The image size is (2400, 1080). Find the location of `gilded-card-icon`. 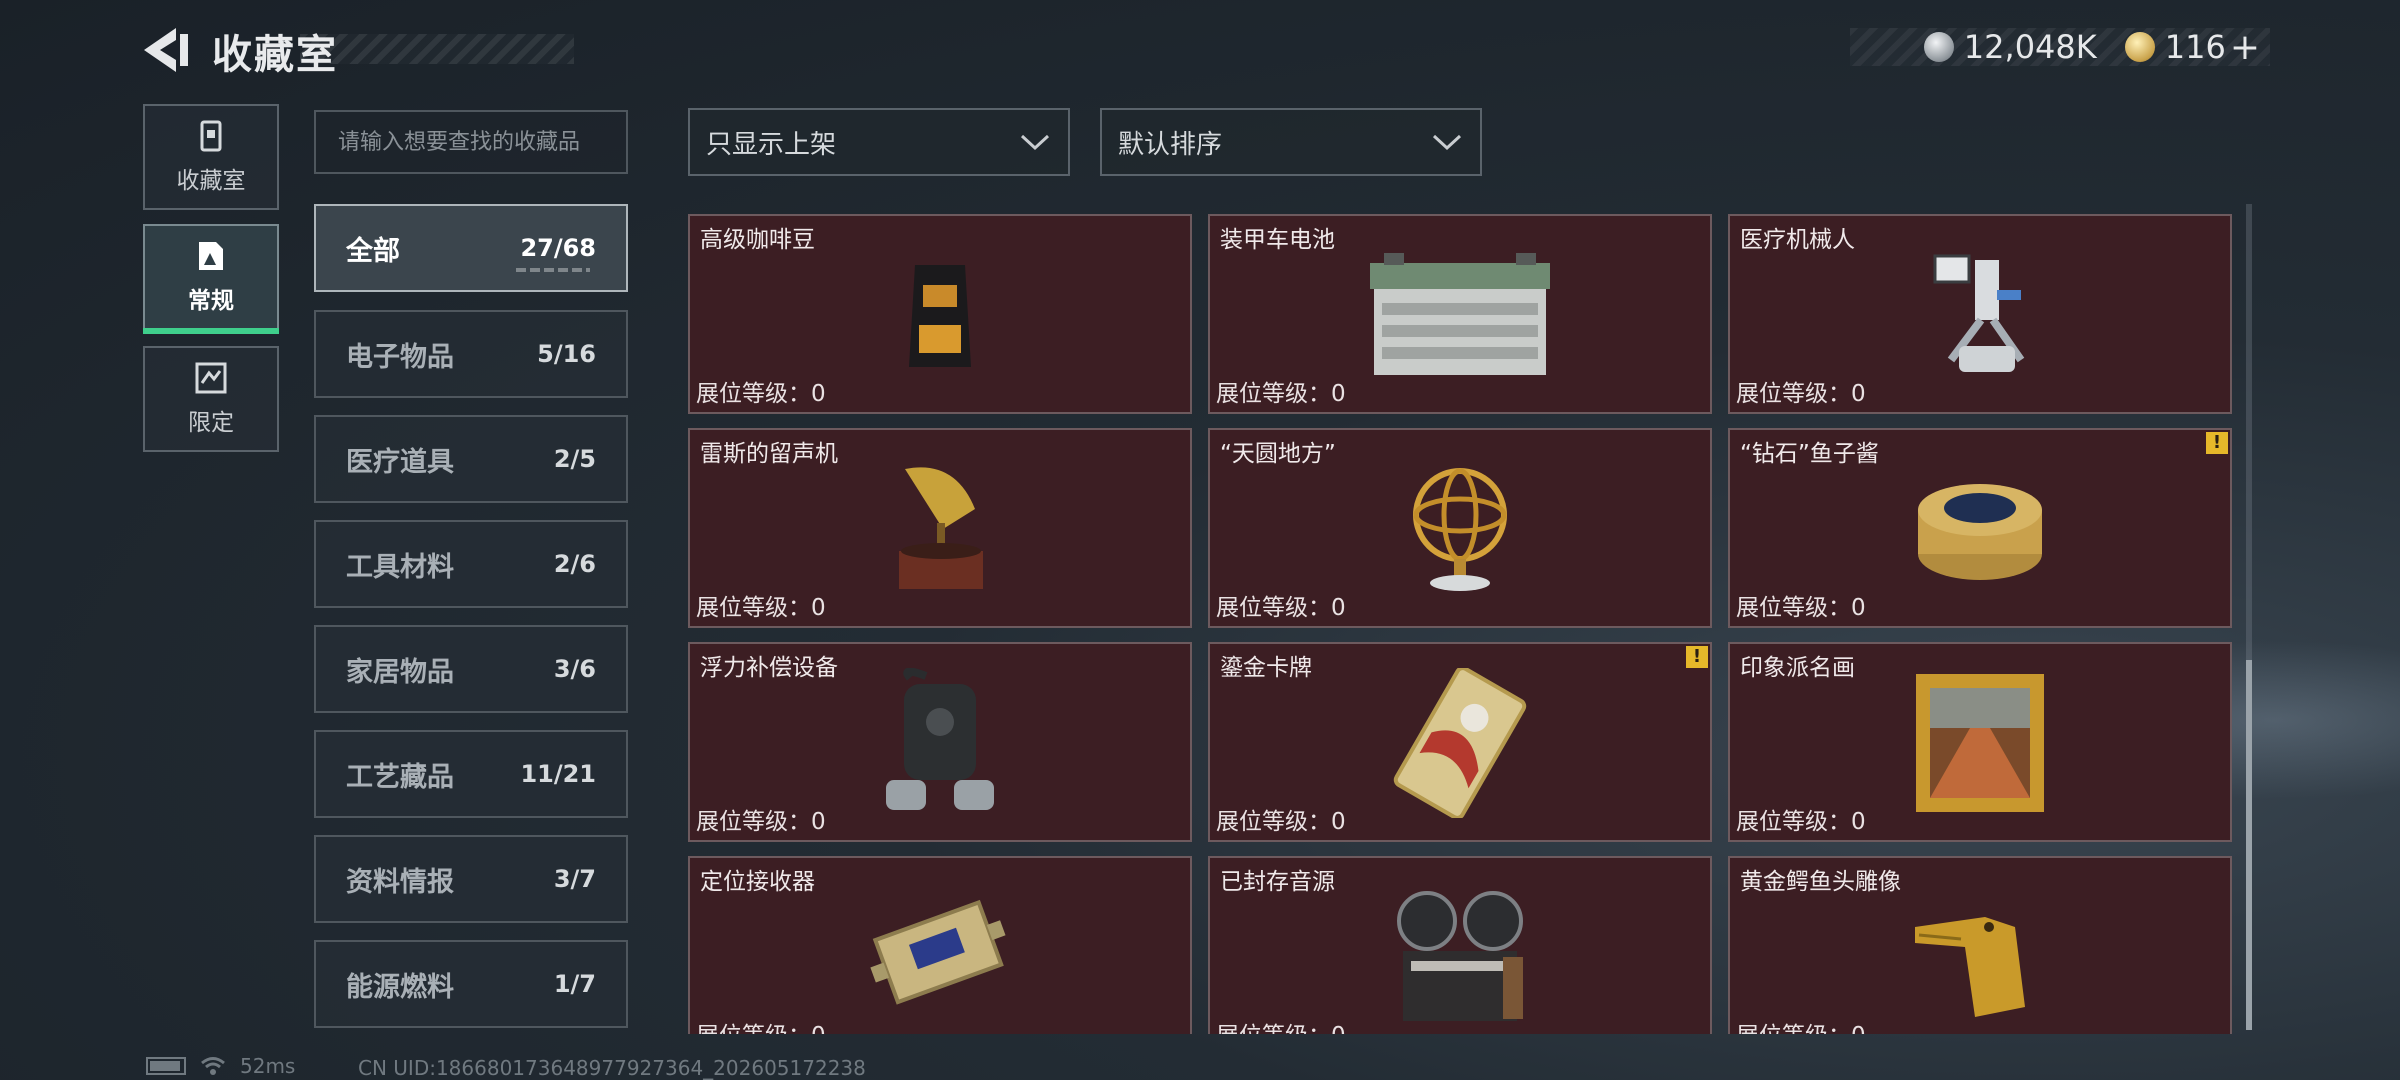

gilded-card-icon is located at coordinates (1460, 743).